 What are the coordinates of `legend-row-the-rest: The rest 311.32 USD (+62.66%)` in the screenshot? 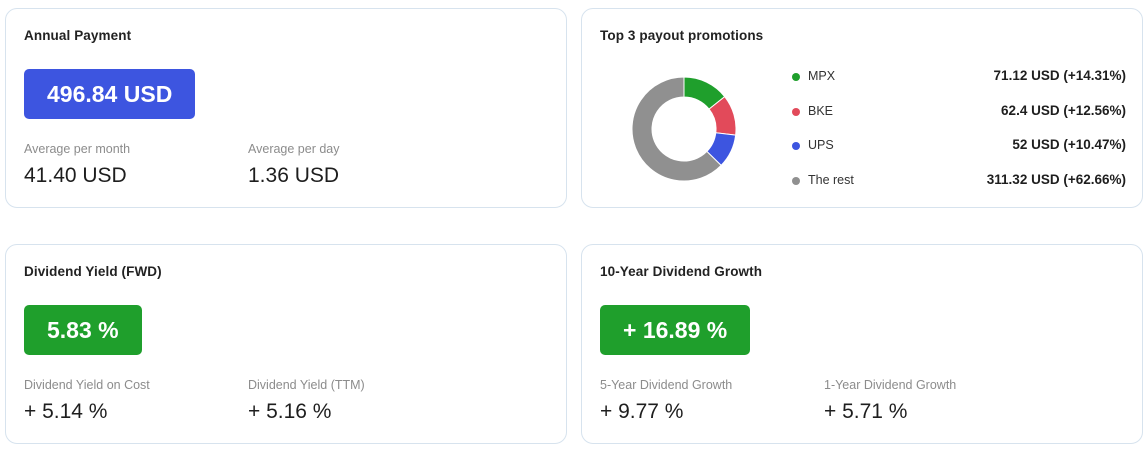 It's located at (959, 181).